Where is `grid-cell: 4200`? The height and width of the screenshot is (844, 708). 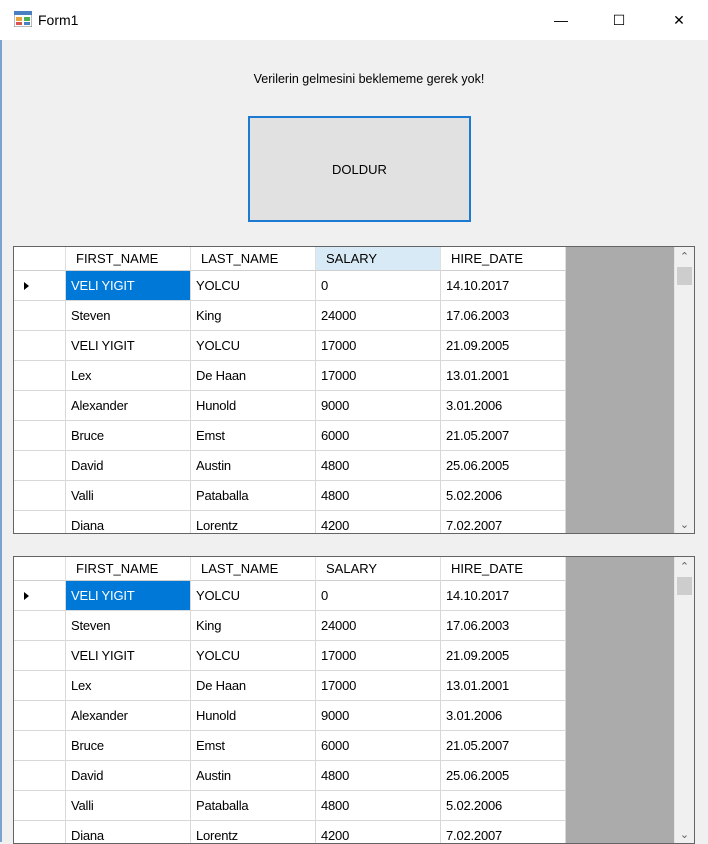
grid-cell: 4200 is located at coordinates (378, 522).